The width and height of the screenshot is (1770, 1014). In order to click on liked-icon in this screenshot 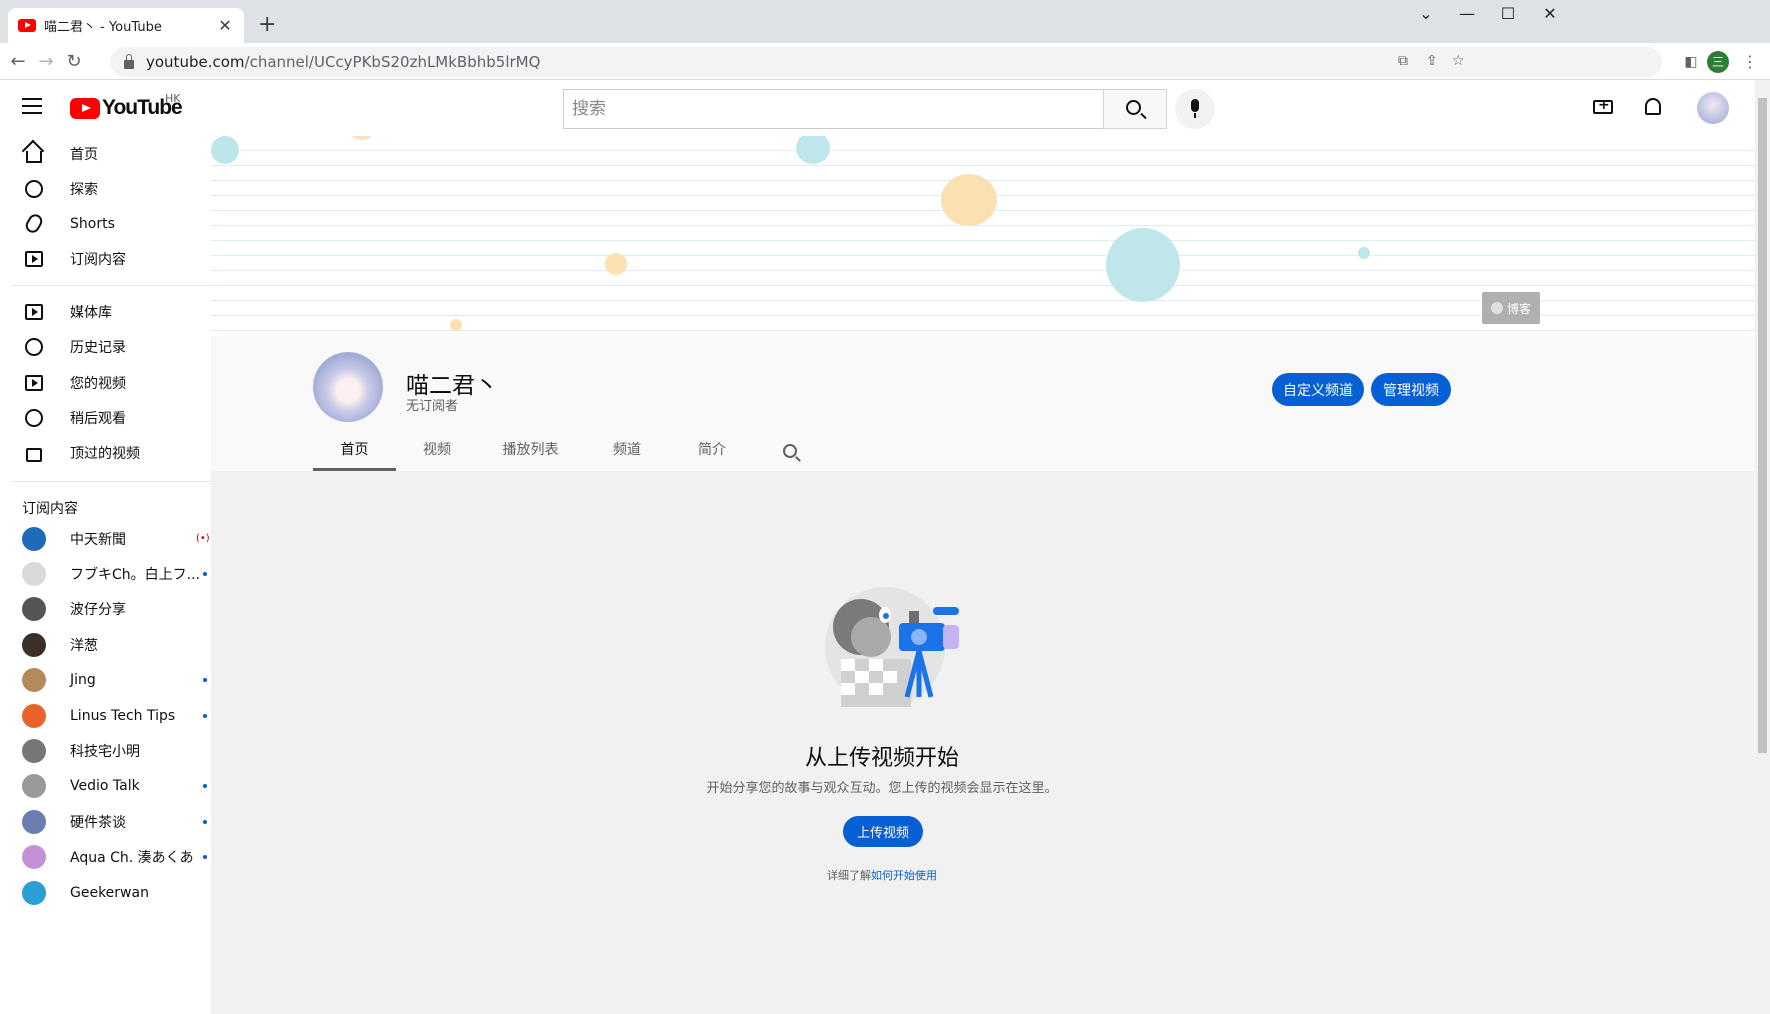, I will do `click(34, 453)`.